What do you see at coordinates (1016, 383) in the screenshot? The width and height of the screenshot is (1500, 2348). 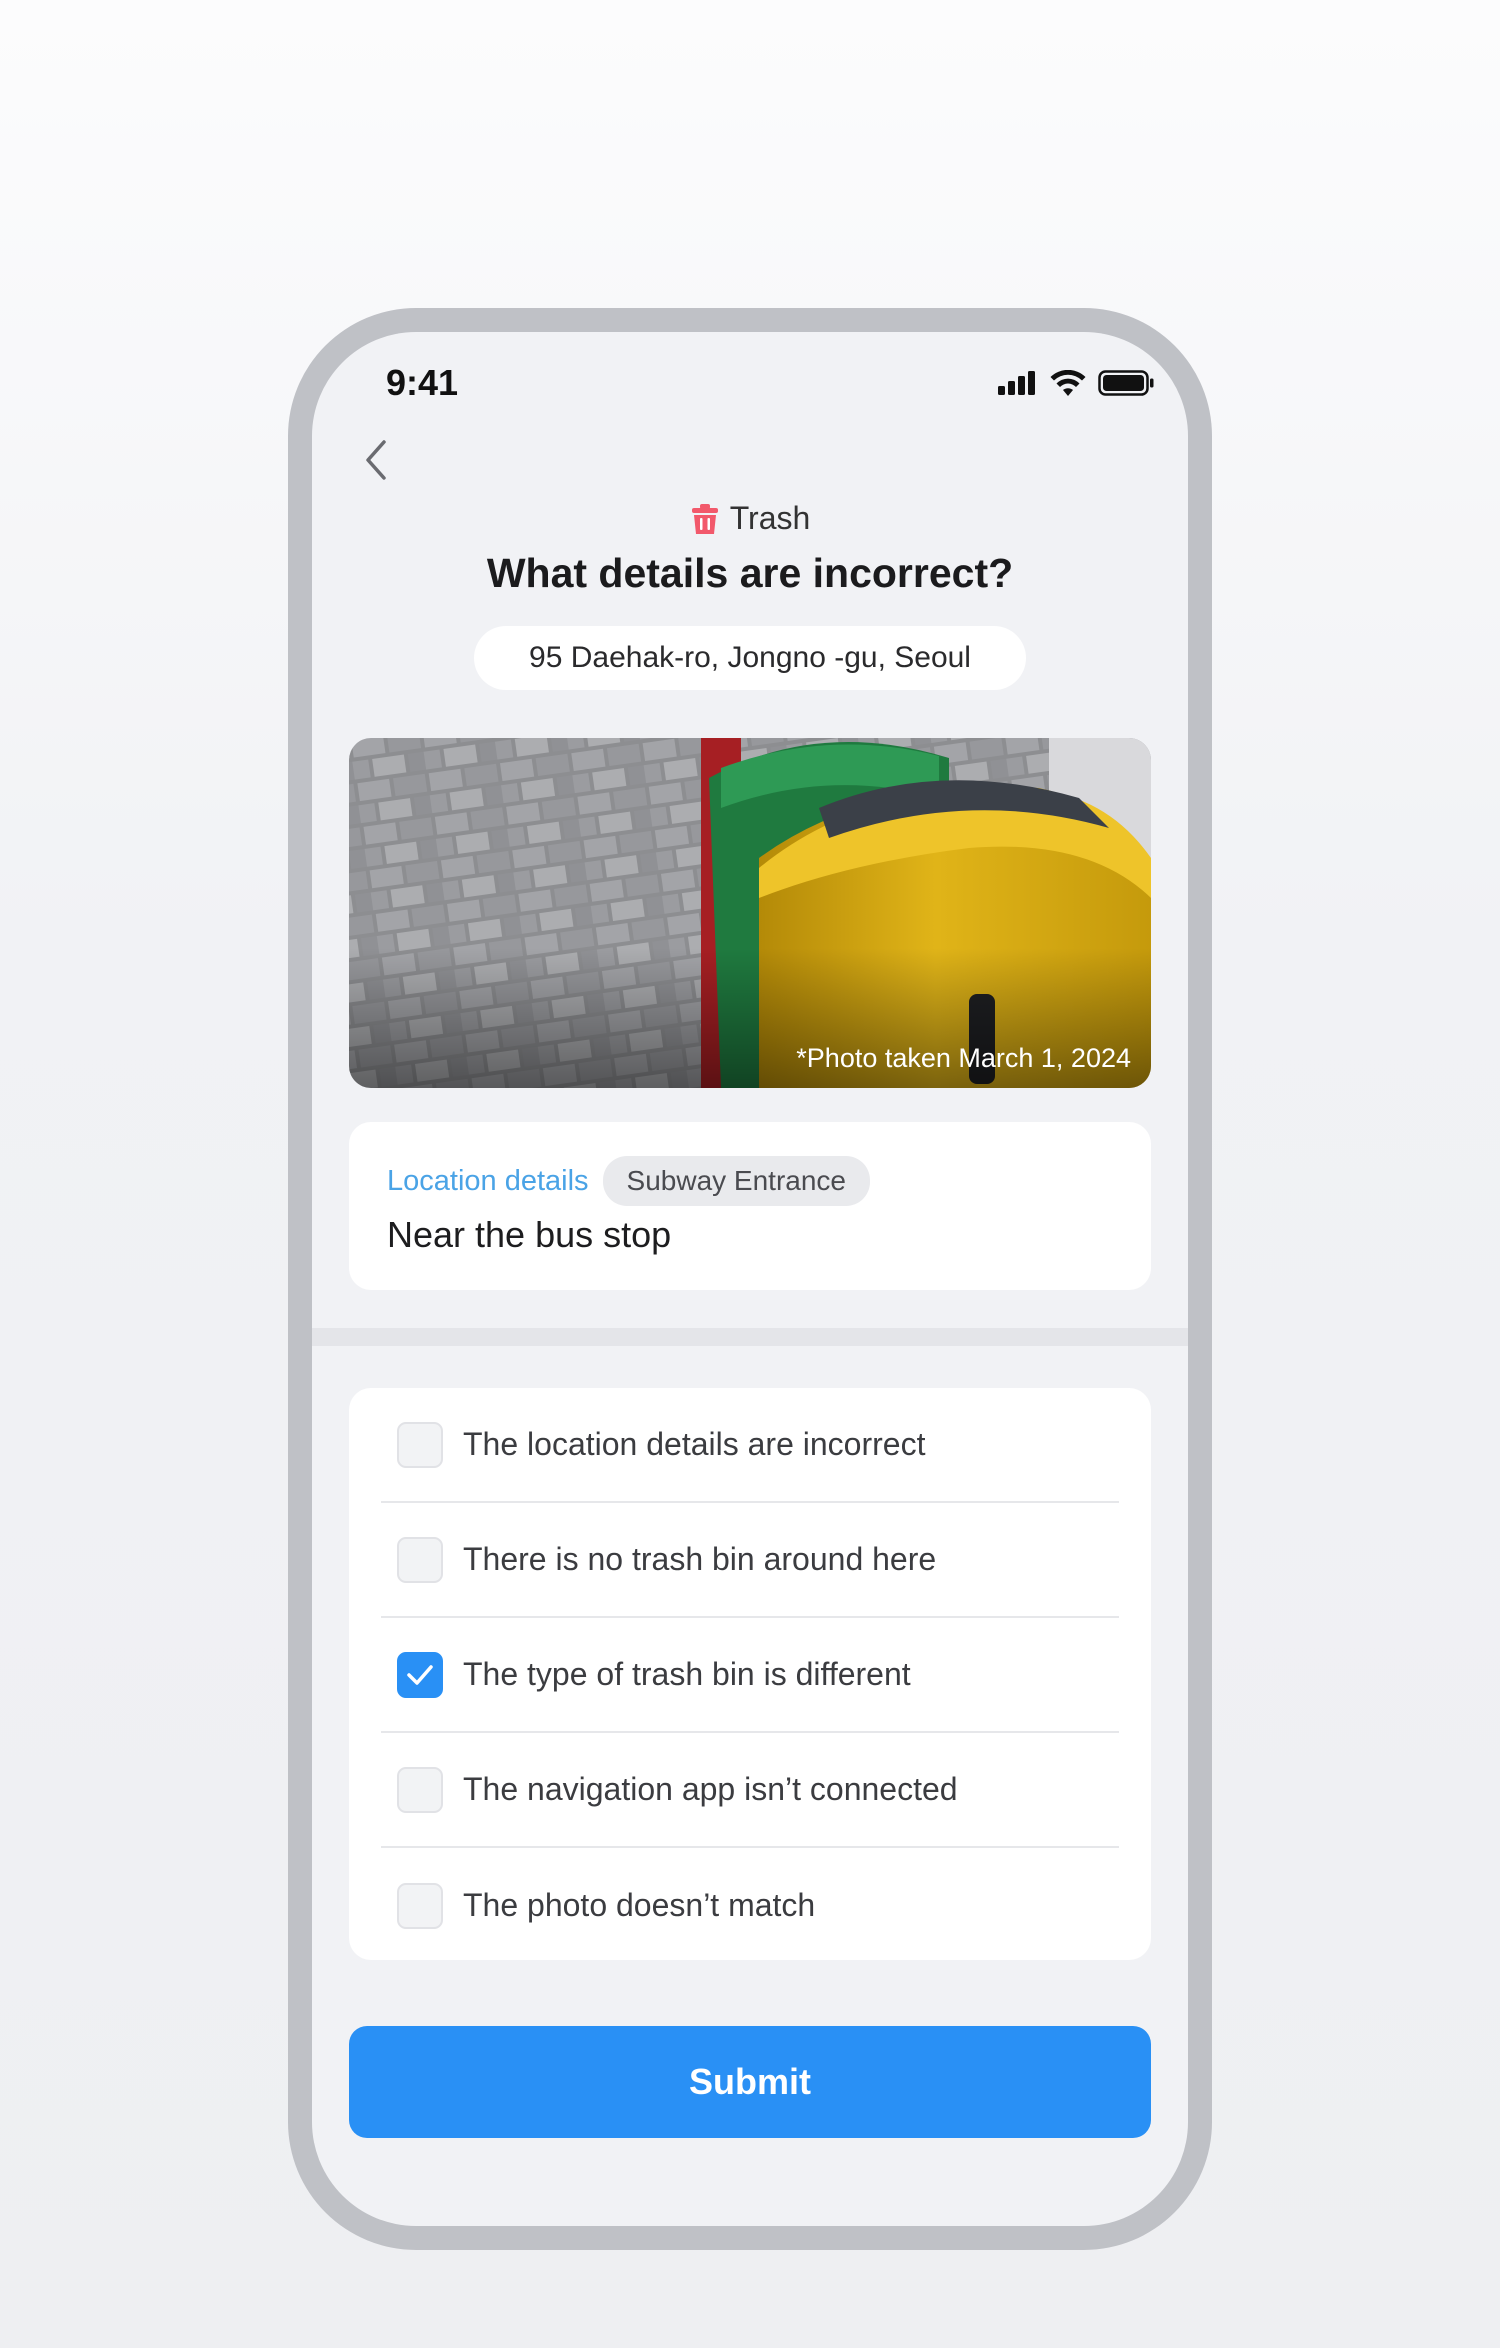 I see `signal-icon` at bounding box center [1016, 383].